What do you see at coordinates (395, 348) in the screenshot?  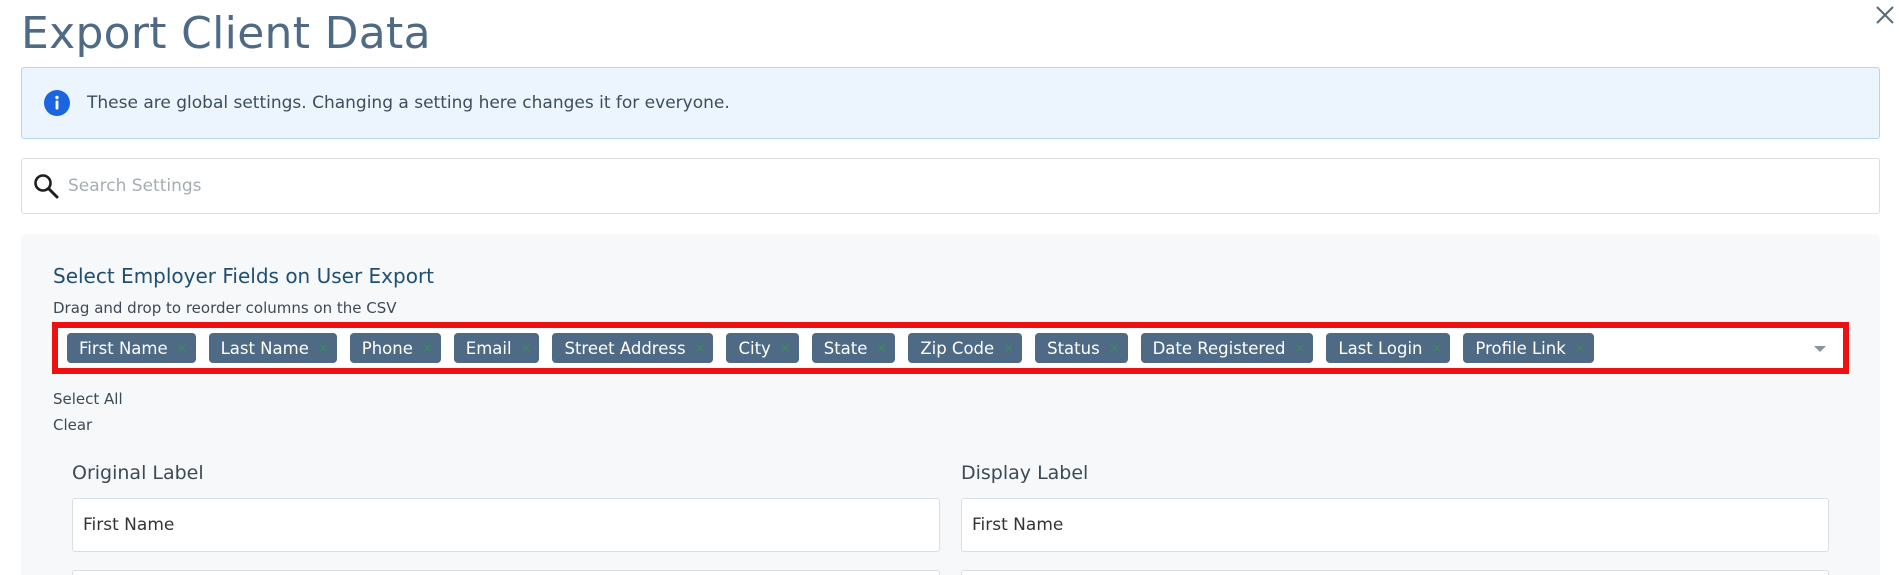 I see `field-tag-phone: Phone ×` at bounding box center [395, 348].